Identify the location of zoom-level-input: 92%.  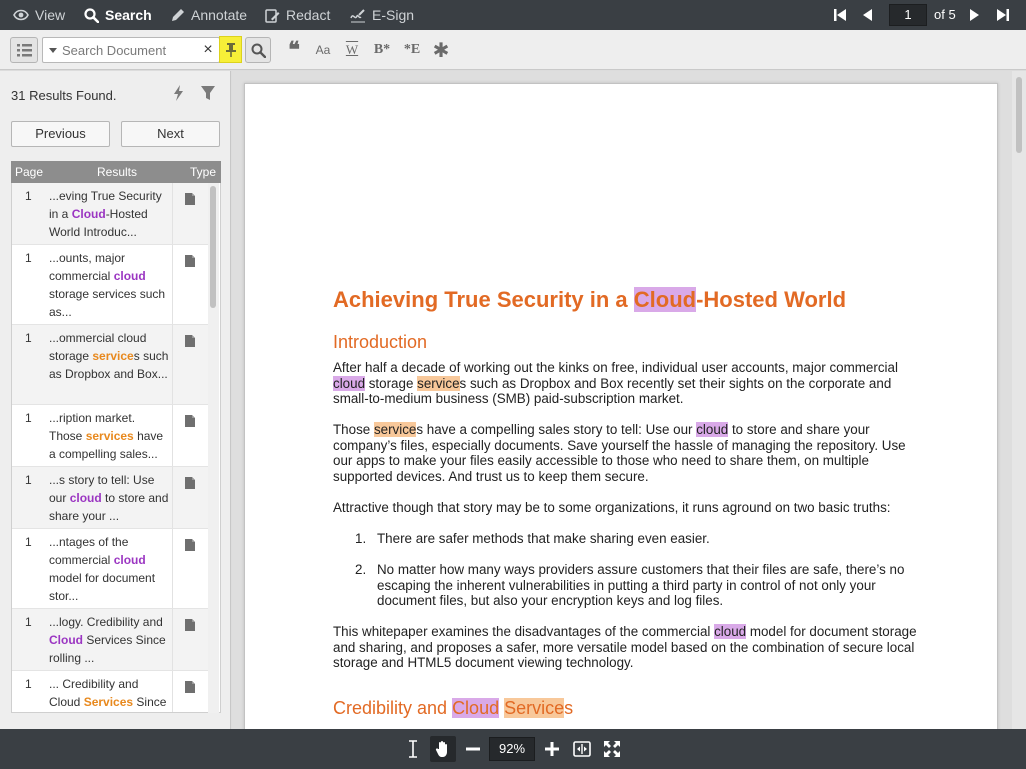
(512, 749).